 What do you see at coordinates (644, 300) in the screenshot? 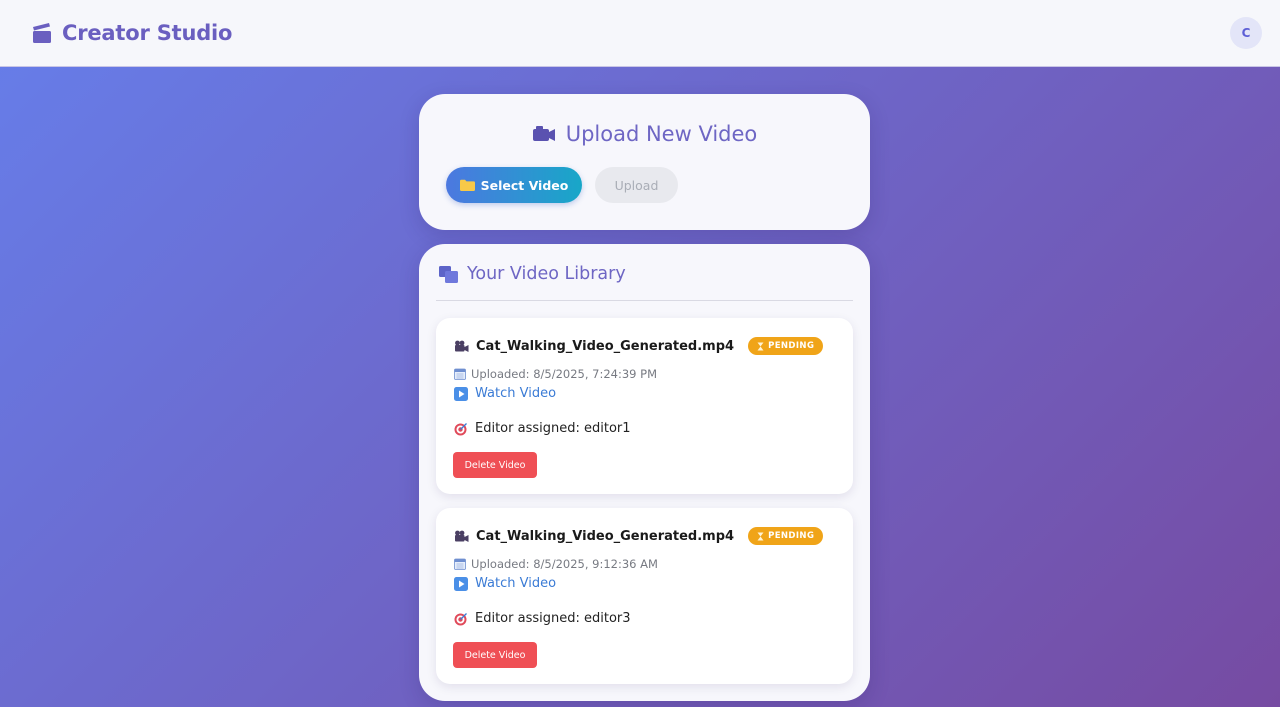
I see `library-divider` at bounding box center [644, 300].